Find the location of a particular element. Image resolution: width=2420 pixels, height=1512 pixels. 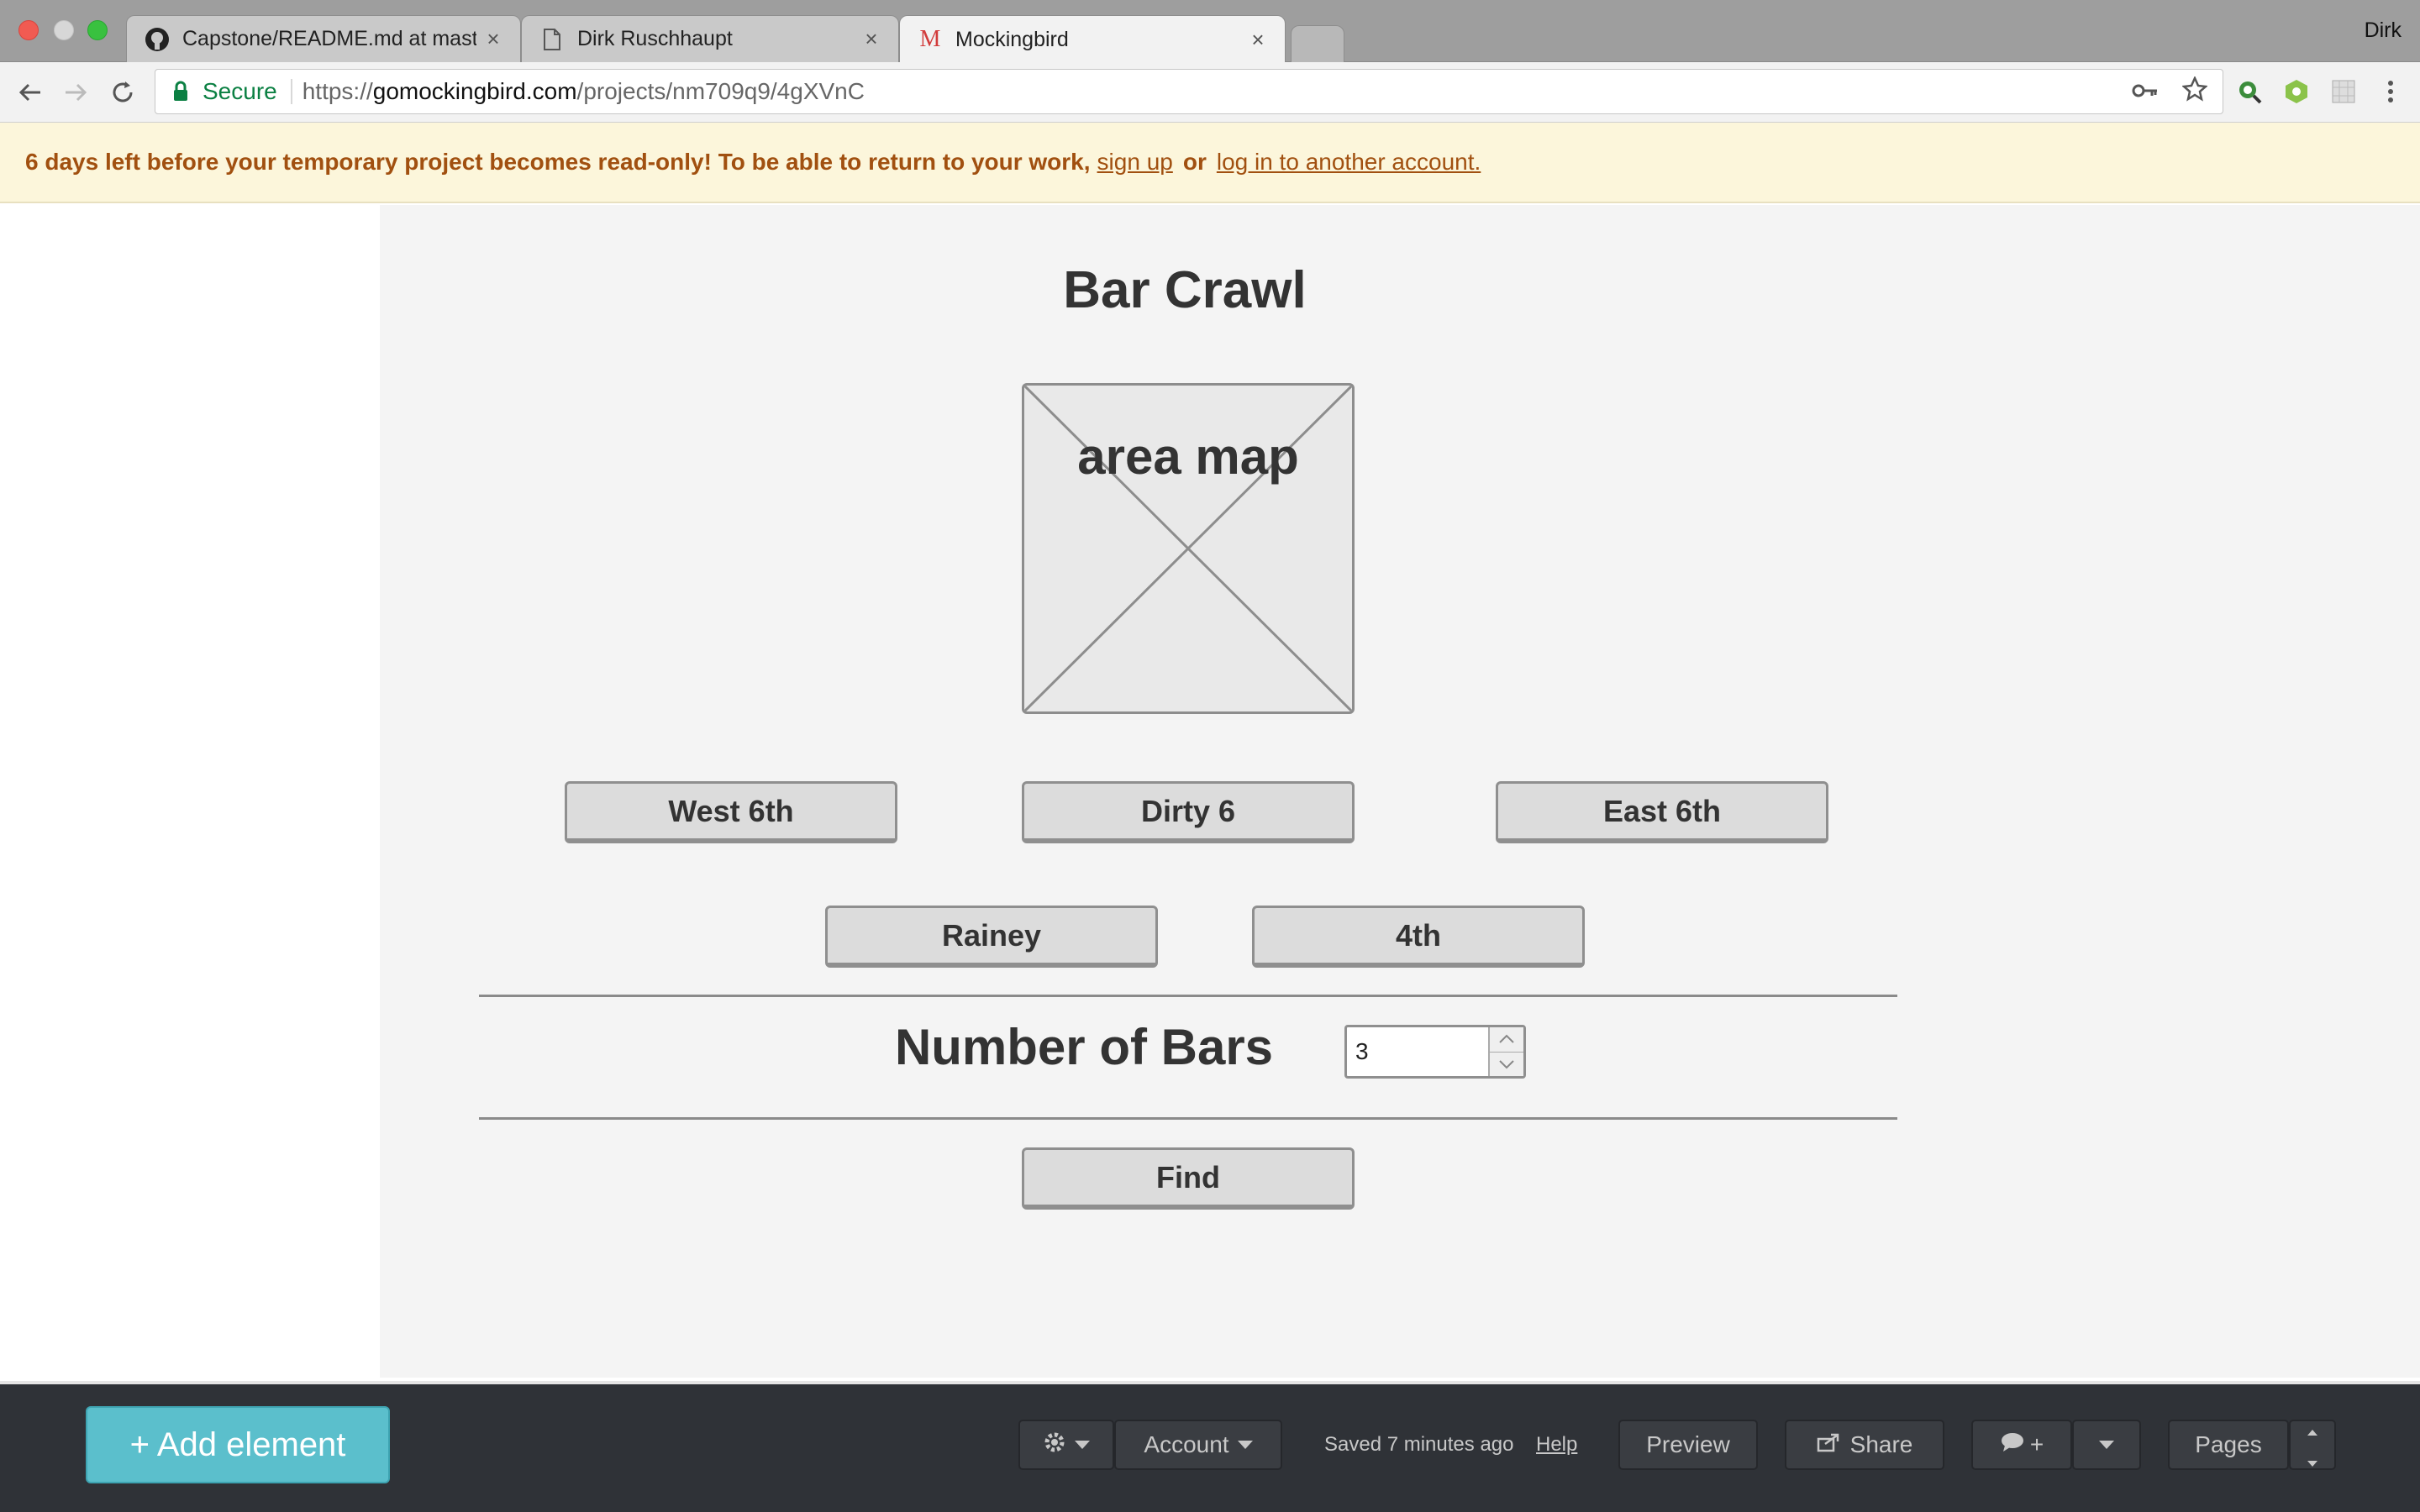

extension-hexagon-icon is located at coordinates (2296, 91).